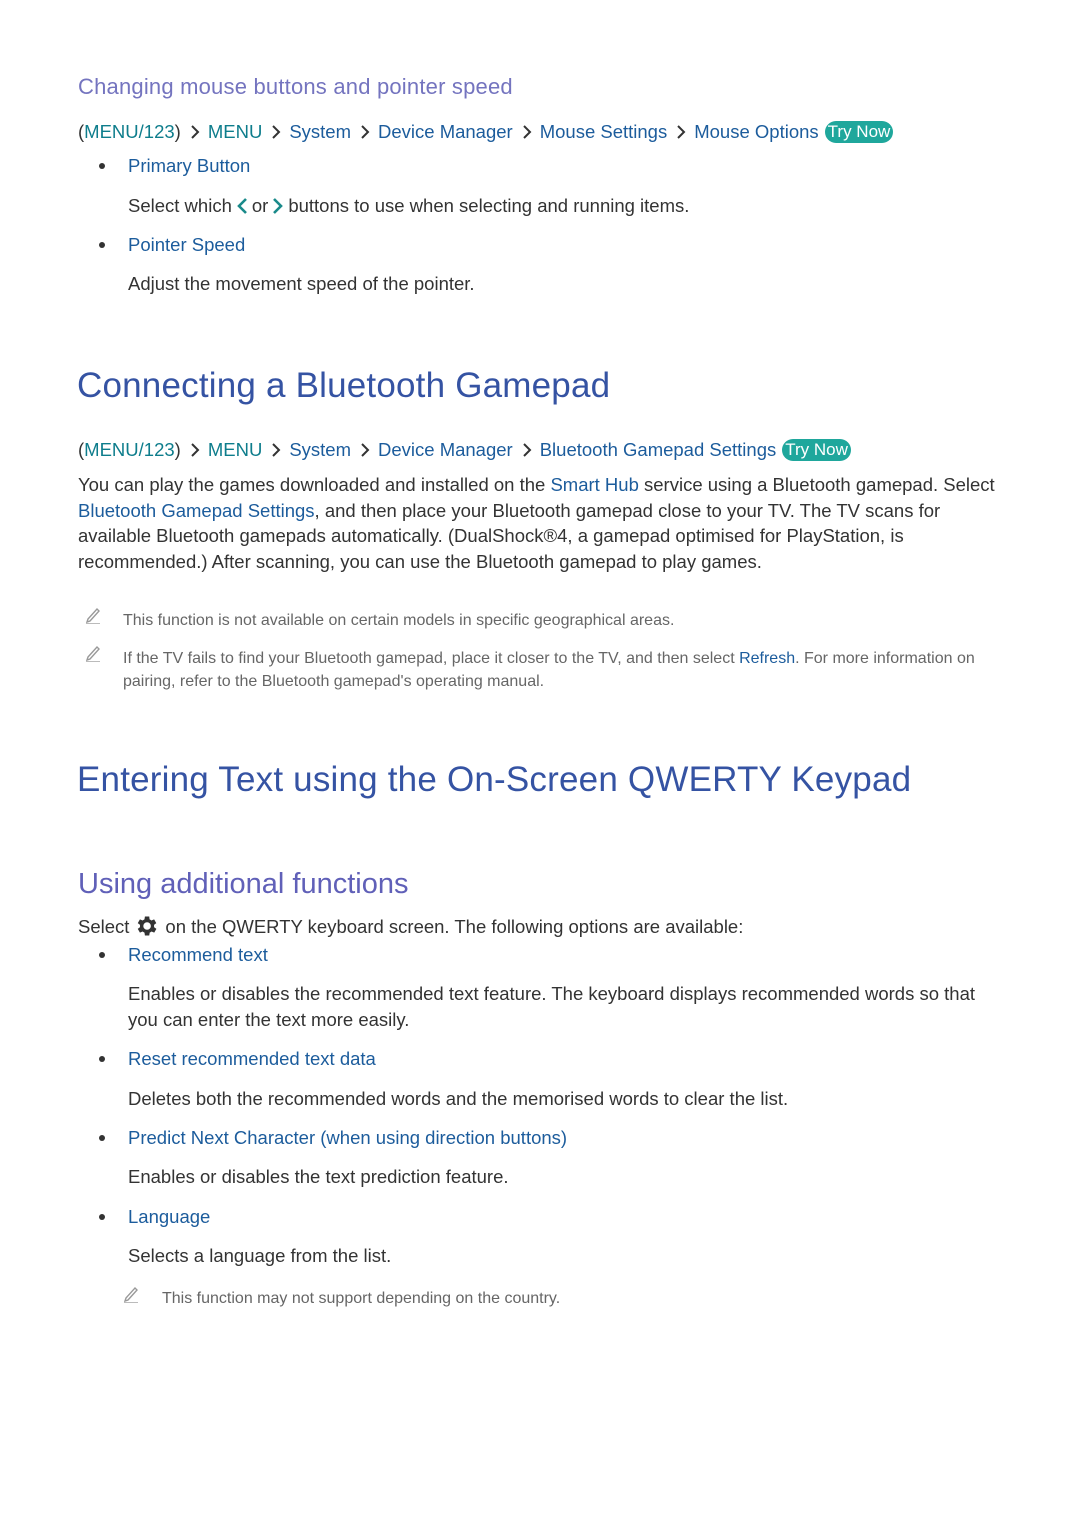 The height and width of the screenshot is (1527, 1080). What do you see at coordinates (243, 884) in the screenshot?
I see `section-heading-additional-functions: Using additional functions` at bounding box center [243, 884].